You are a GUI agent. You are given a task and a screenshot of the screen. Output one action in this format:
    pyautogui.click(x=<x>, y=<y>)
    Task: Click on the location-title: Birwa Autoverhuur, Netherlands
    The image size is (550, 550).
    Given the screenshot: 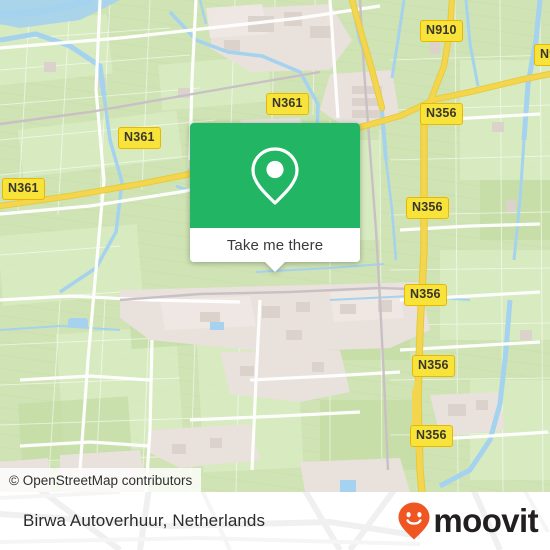 What is the action you would take?
    pyautogui.click(x=144, y=521)
    